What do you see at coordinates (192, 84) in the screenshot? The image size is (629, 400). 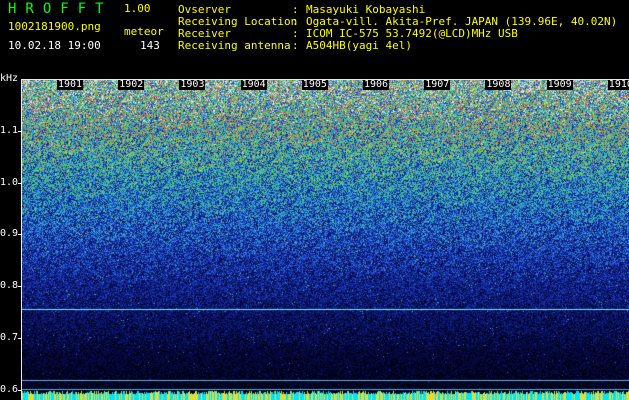 I see `x-tick-label: 1903` at bounding box center [192, 84].